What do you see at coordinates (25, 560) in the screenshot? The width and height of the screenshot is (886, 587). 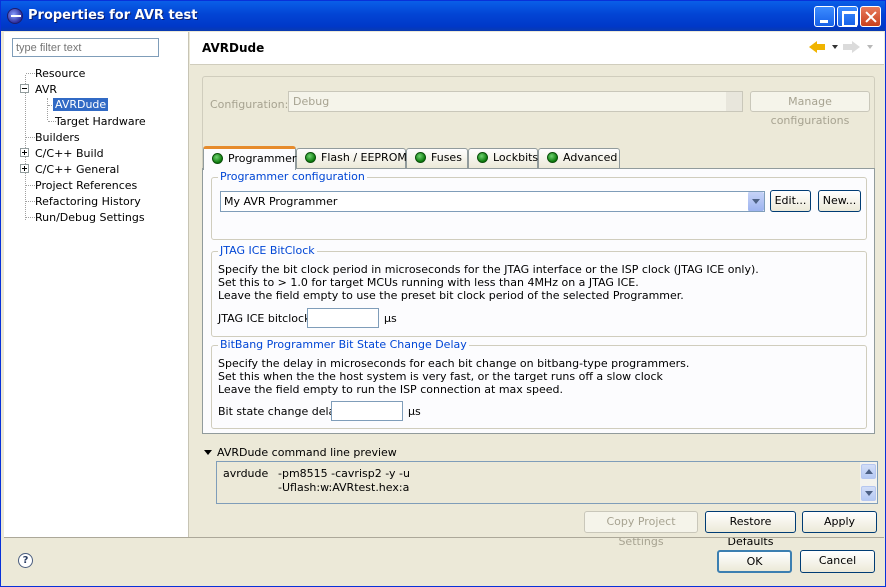 I see `help-icon: ?` at bounding box center [25, 560].